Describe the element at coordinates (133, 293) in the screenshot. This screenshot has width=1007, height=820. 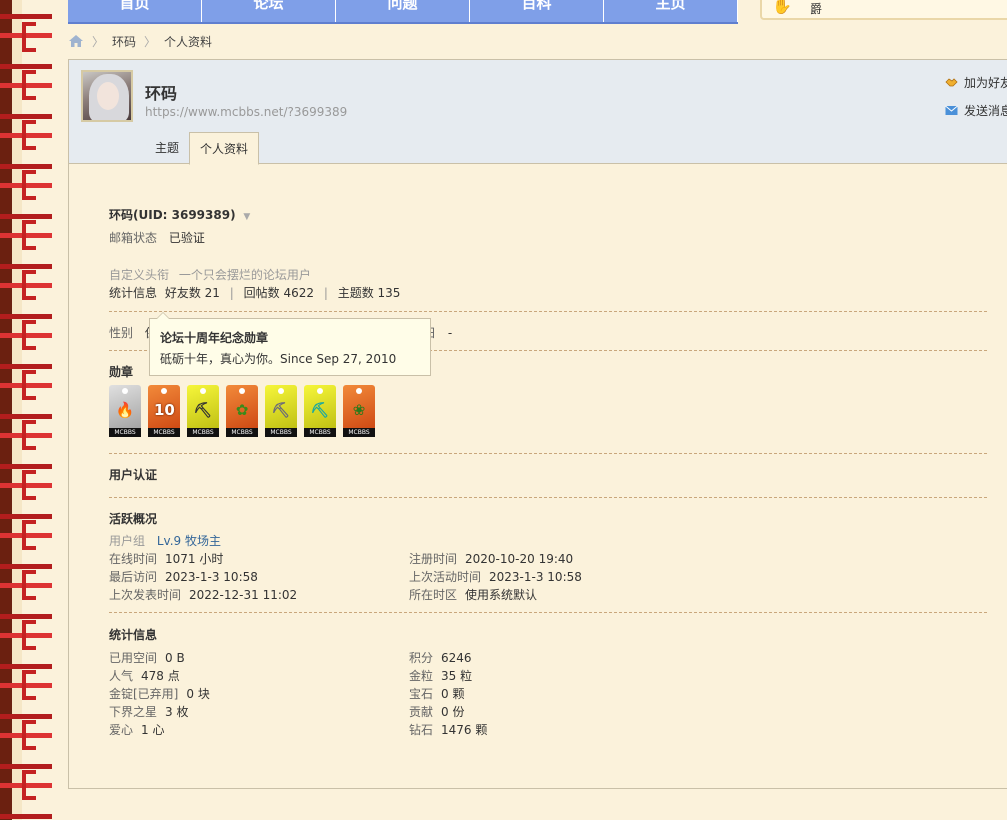
I see `stats-label: 统计信息` at that location.